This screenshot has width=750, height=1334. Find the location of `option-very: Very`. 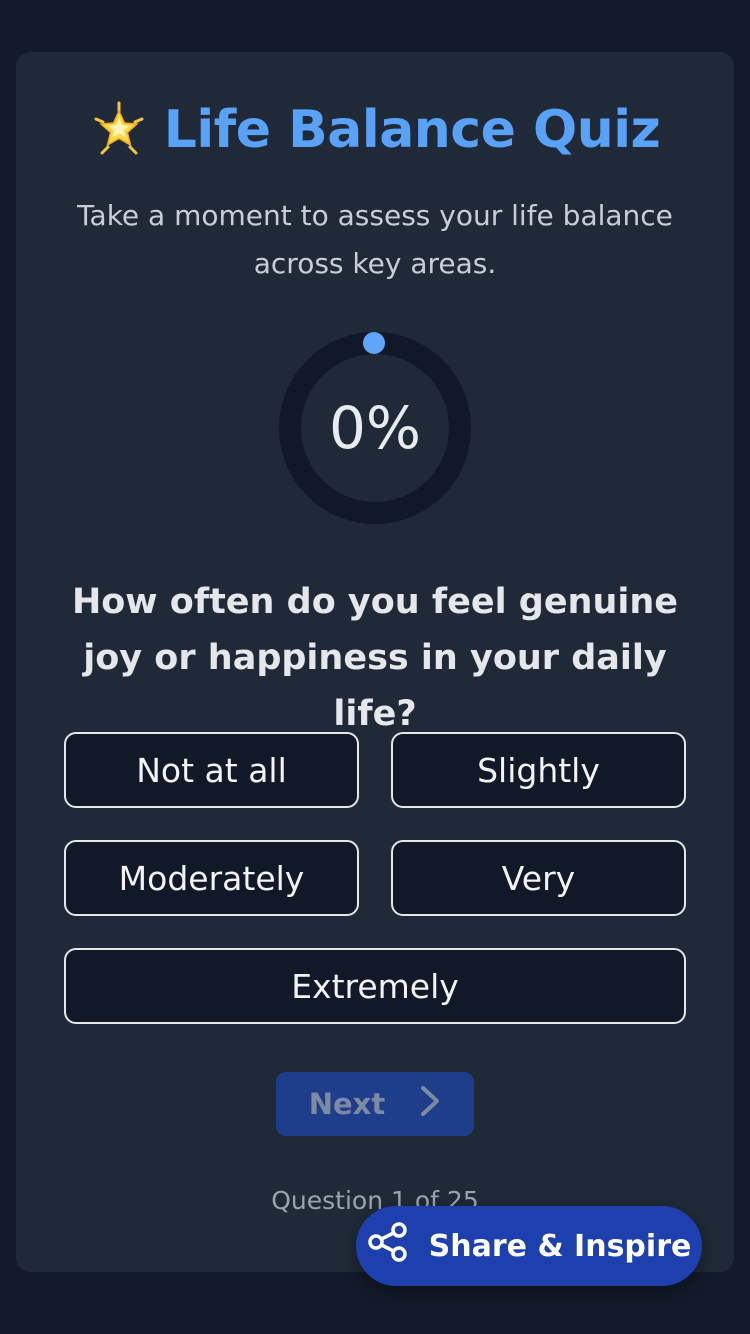

option-very: Very is located at coordinates (538, 878).